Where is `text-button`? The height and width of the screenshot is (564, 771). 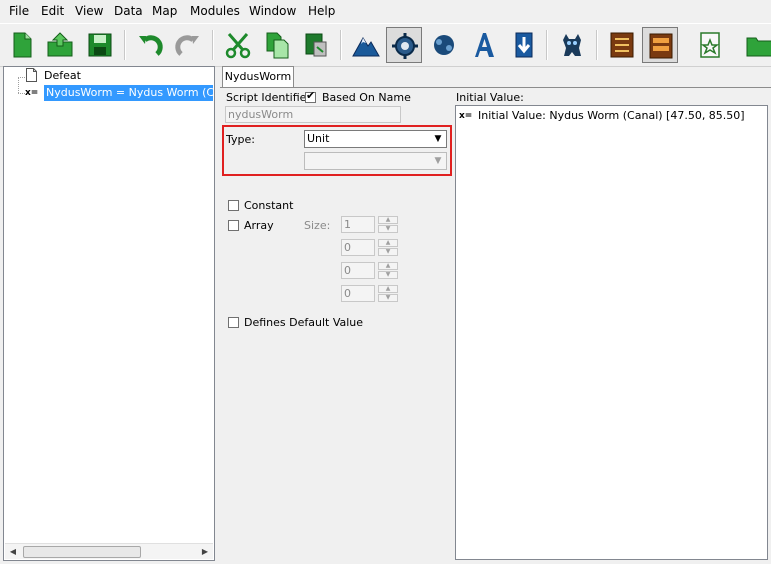
text-button is located at coordinates (484, 45).